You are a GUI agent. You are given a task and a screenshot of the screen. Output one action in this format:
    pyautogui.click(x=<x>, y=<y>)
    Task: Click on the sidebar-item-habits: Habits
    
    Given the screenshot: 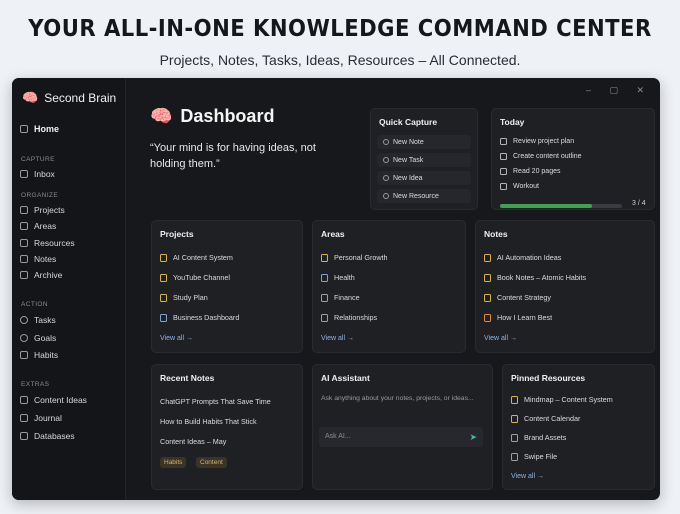 What is the action you would take?
    pyautogui.click(x=39, y=355)
    